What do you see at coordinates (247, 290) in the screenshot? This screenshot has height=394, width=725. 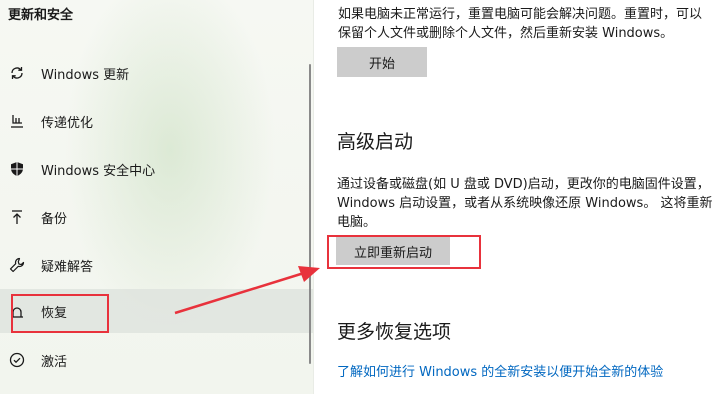 I see `annotation-arrow` at bounding box center [247, 290].